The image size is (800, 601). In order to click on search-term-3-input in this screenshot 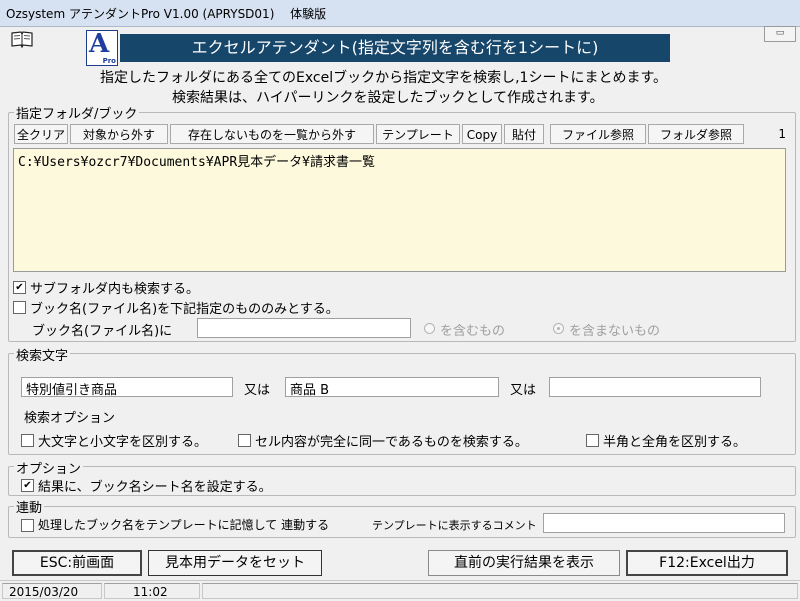, I will do `click(655, 387)`.